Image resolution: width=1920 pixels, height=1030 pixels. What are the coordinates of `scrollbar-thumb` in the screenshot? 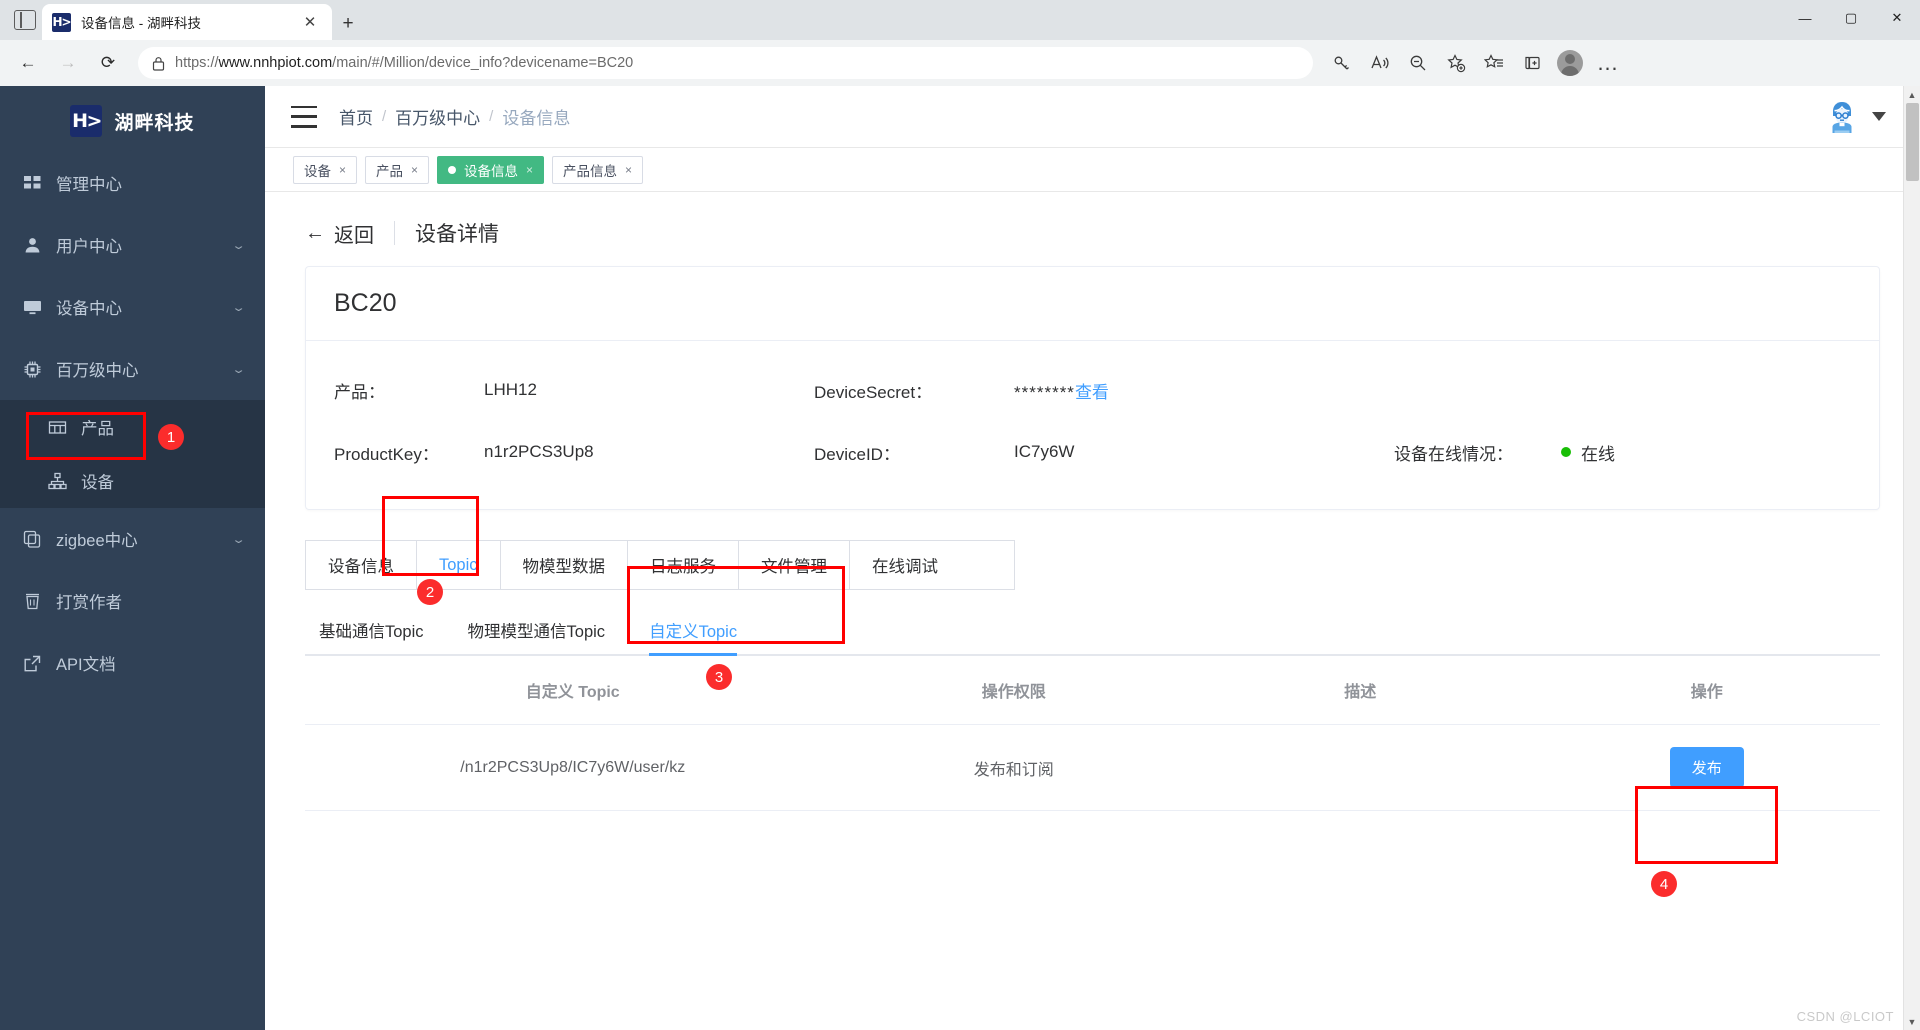 It's located at (1912, 142).